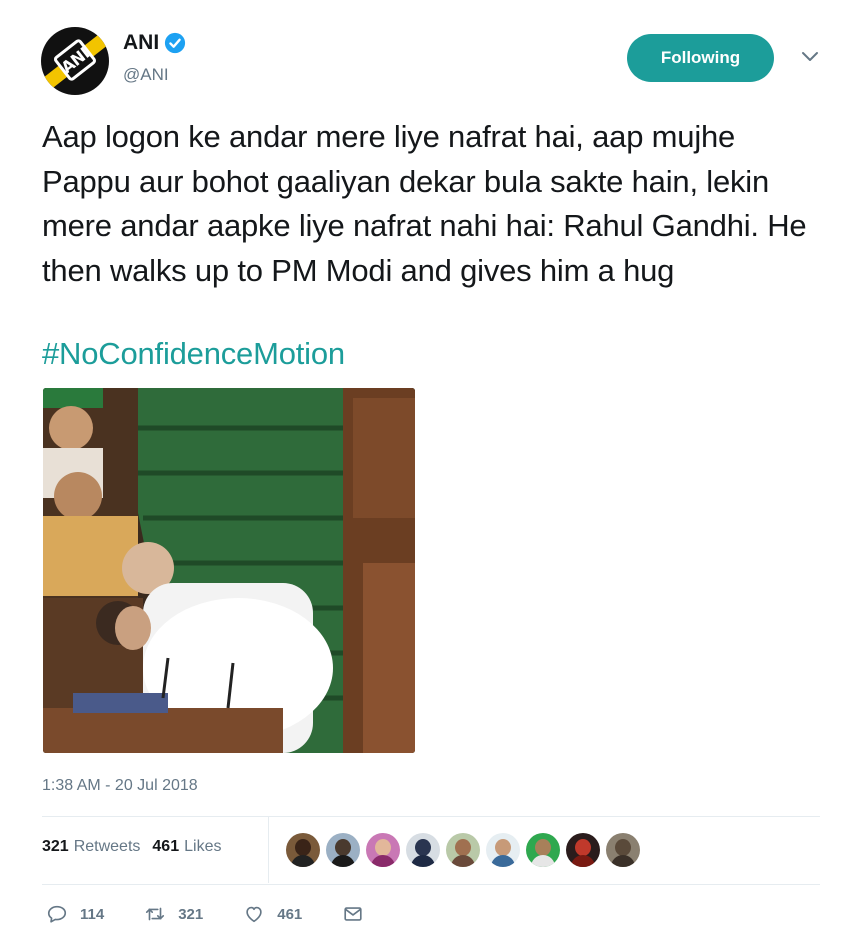  Describe the element at coordinates (155, 914) in the screenshot. I see `retweet-icon` at that location.